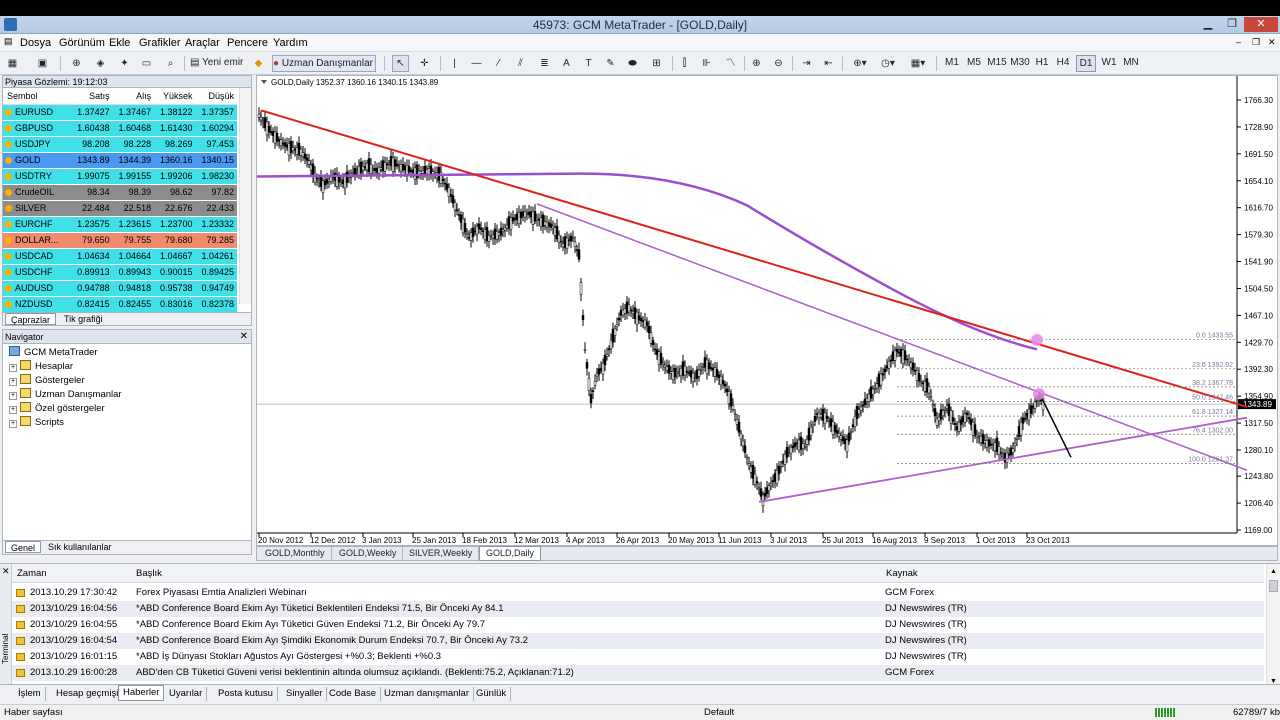 The width and height of the screenshot is (1280, 720). Describe the element at coordinates (510, 553) in the screenshot. I see `chart-tab-gold-daily: GOLD,Daily` at that location.